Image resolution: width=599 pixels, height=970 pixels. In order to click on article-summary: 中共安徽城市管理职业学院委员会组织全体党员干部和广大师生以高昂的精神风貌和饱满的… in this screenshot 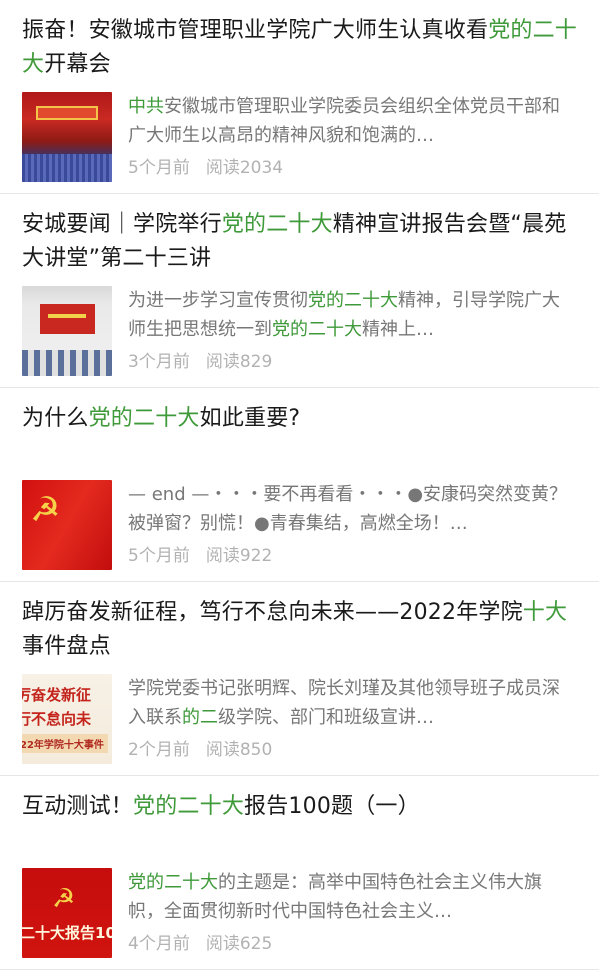, I will do `click(352, 121)`.